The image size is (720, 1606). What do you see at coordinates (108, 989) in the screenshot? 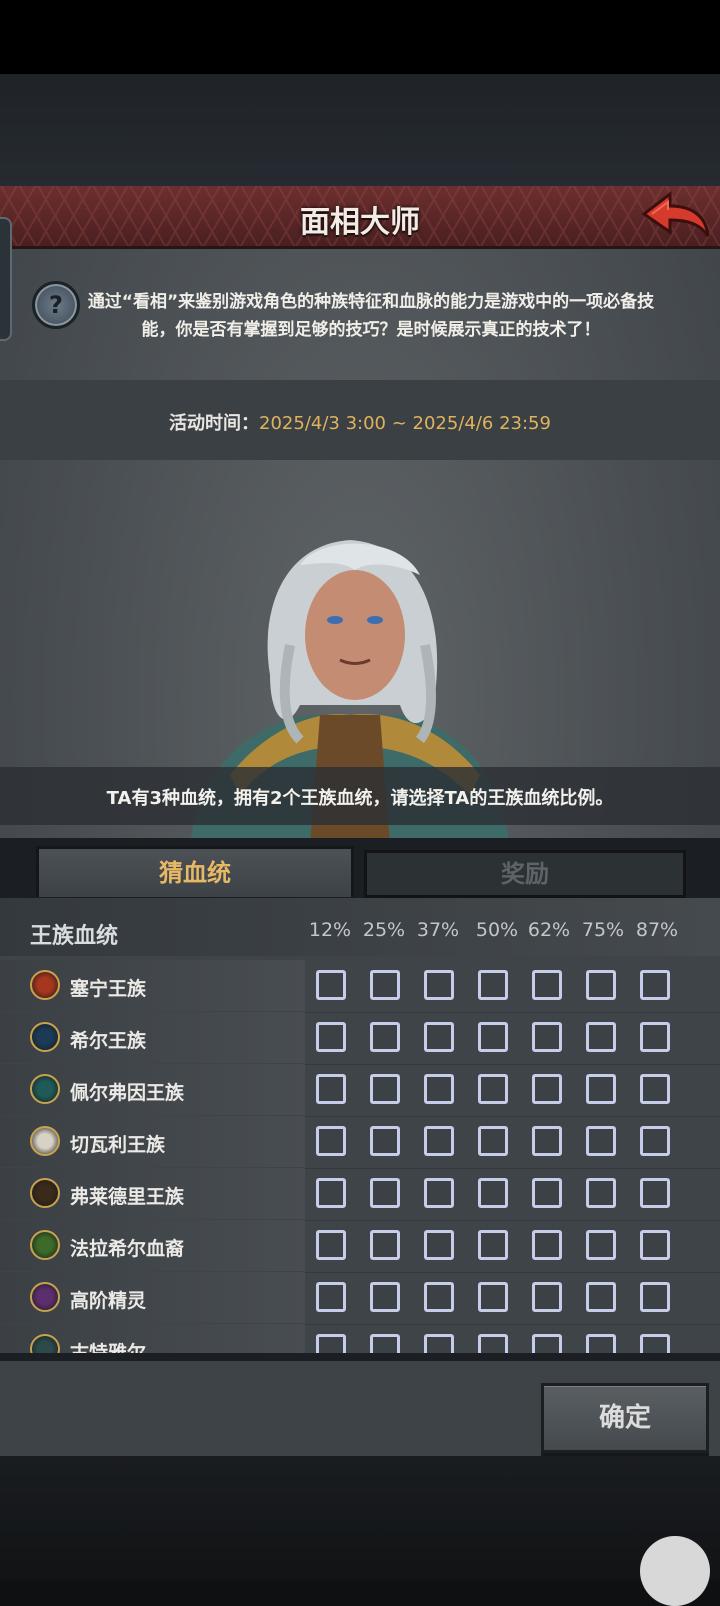
I see `bloodline-name: 塞宁王族` at bounding box center [108, 989].